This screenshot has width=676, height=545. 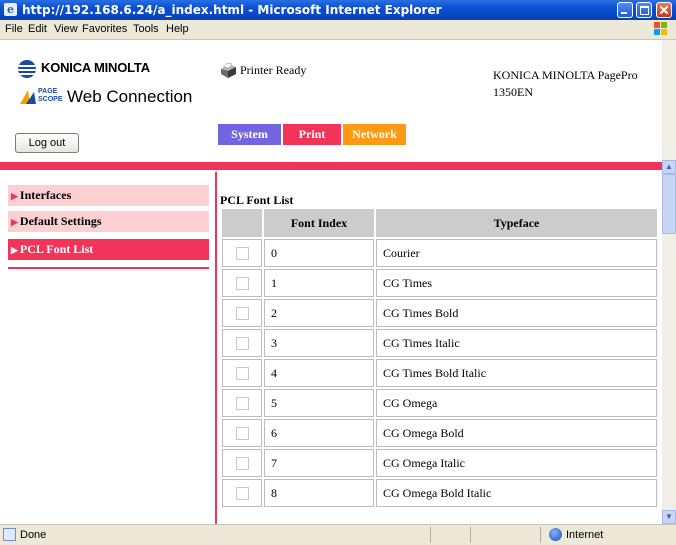 I want to click on font-index-cell: 8, so click(x=319, y=493).